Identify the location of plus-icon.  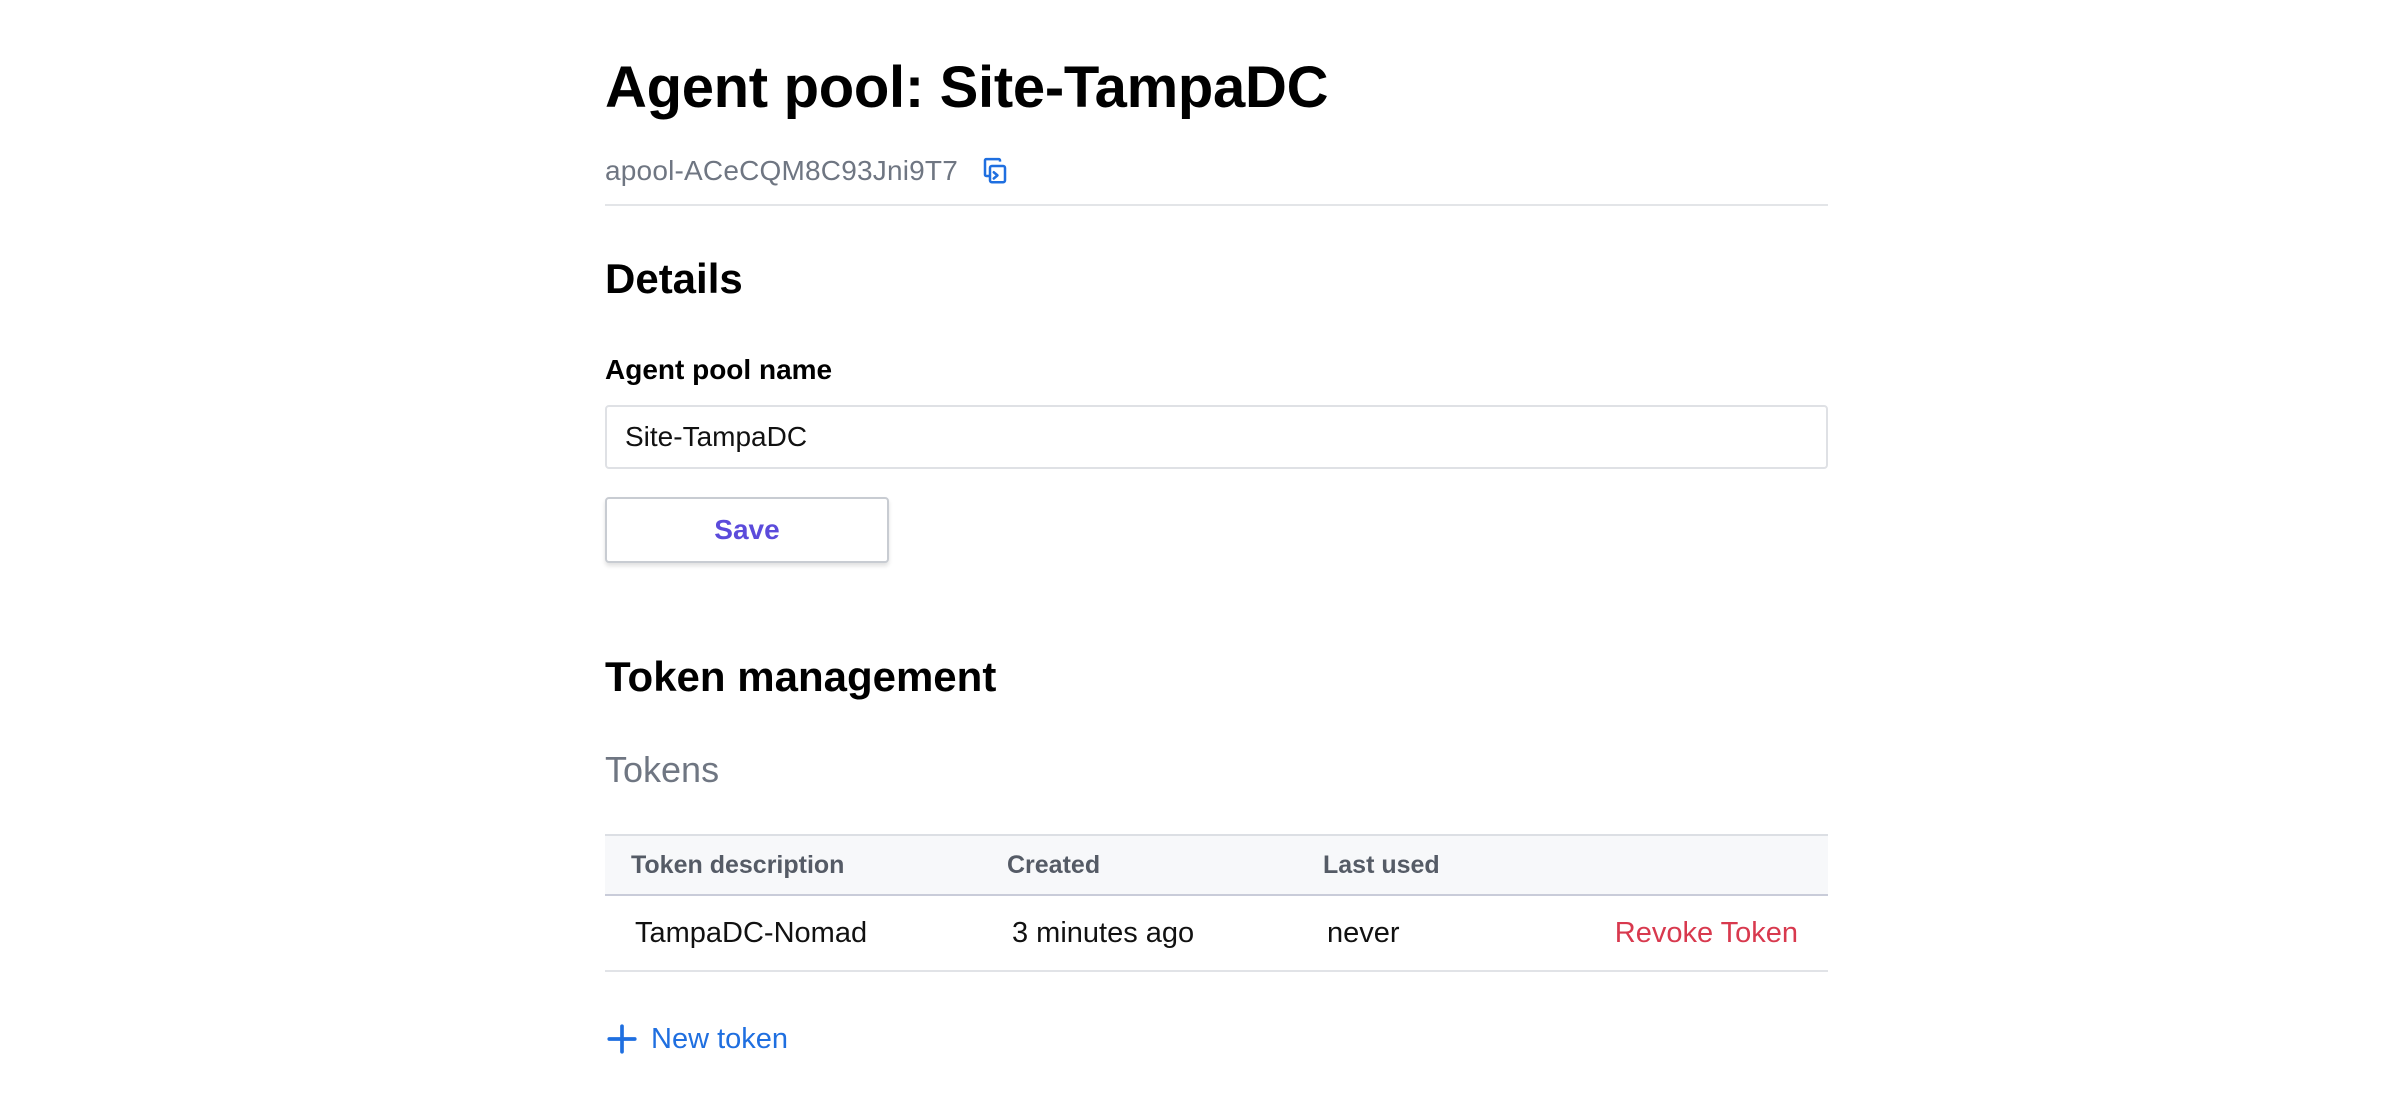
(622, 1039).